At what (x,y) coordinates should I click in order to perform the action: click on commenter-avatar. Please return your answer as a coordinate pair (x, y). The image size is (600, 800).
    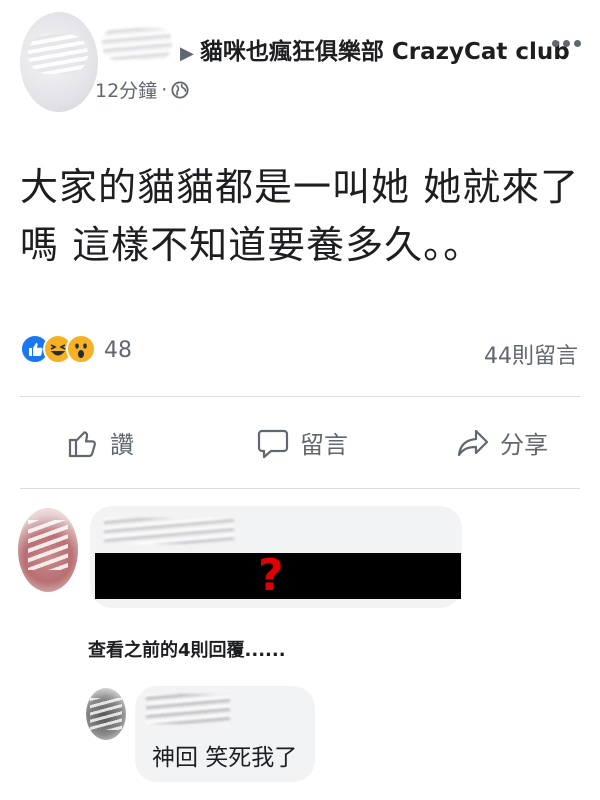
    Looking at the image, I should click on (48, 550).